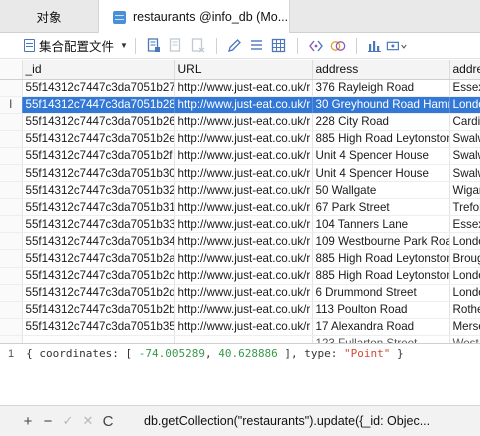  Describe the element at coordinates (88, 421) in the screenshot. I see `discard-changes-button: ✕` at that location.